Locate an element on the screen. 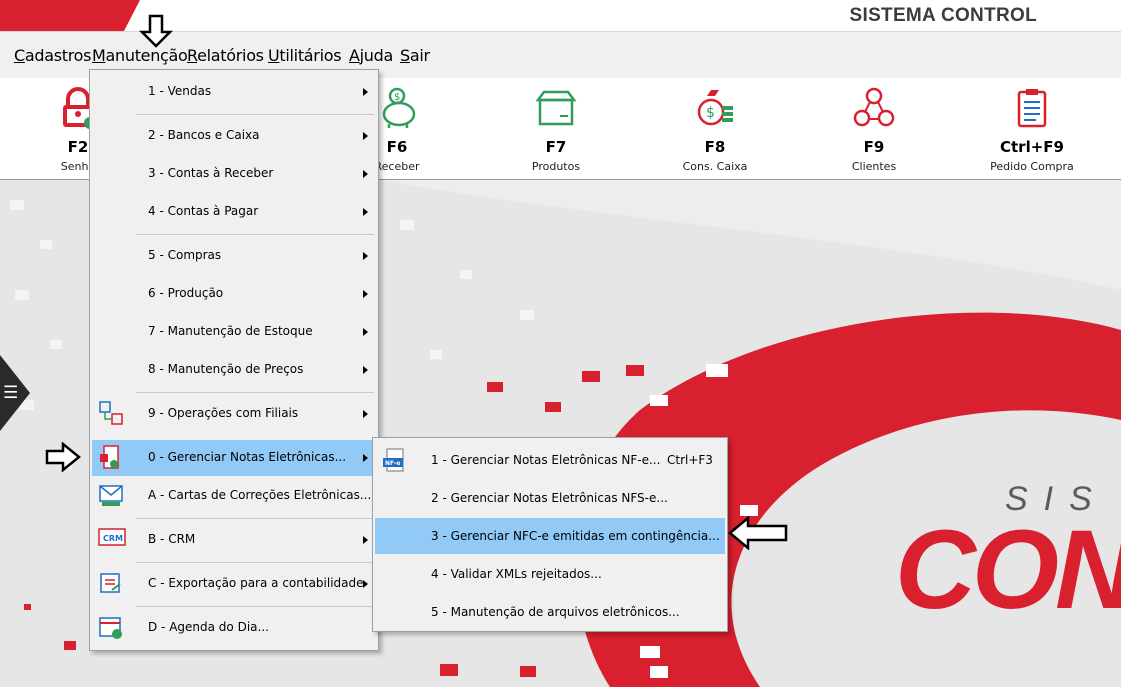 Image resolution: width=1121 pixels, height=687 pixels. menu-label: adastros is located at coordinates (58, 55).